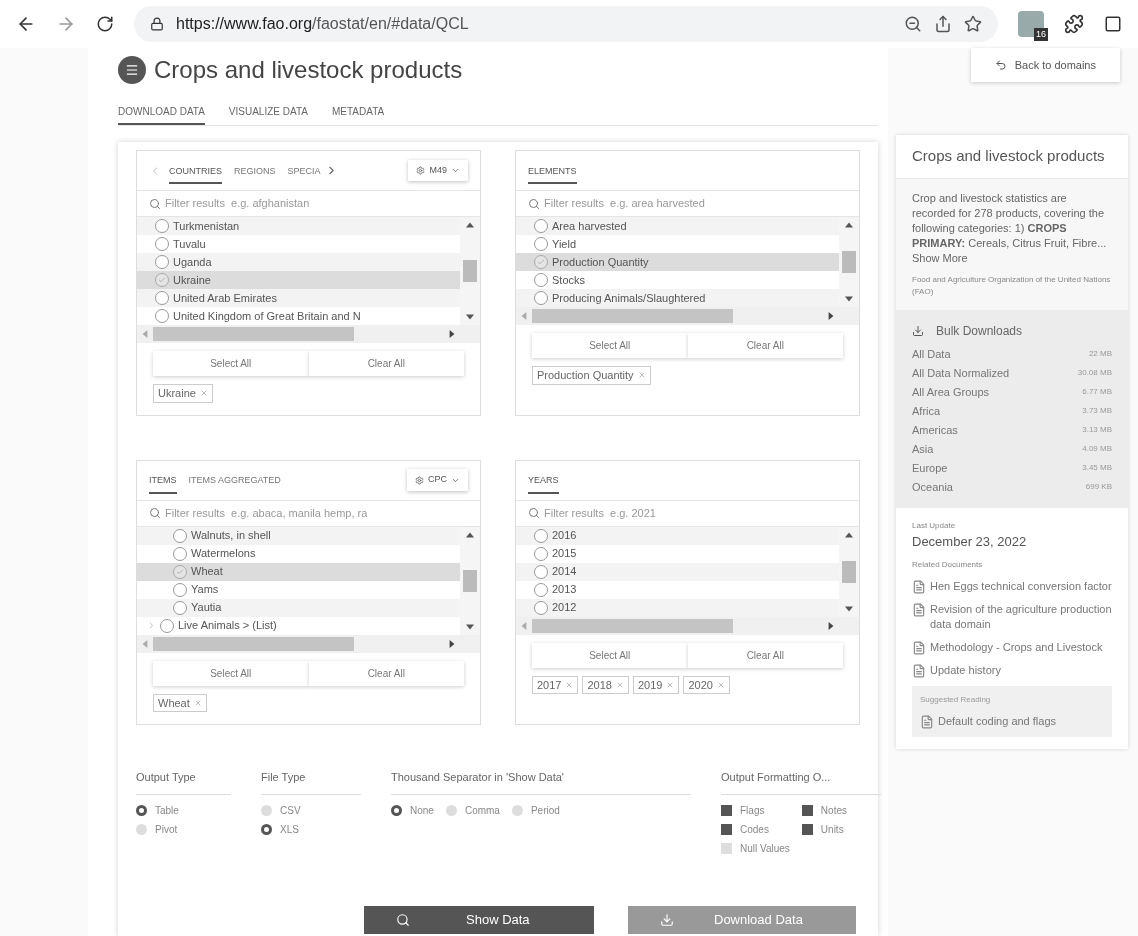 The height and width of the screenshot is (936, 1138). Describe the element at coordinates (913, 24) in the screenshot. I see `zoom-out-icon` at that location.